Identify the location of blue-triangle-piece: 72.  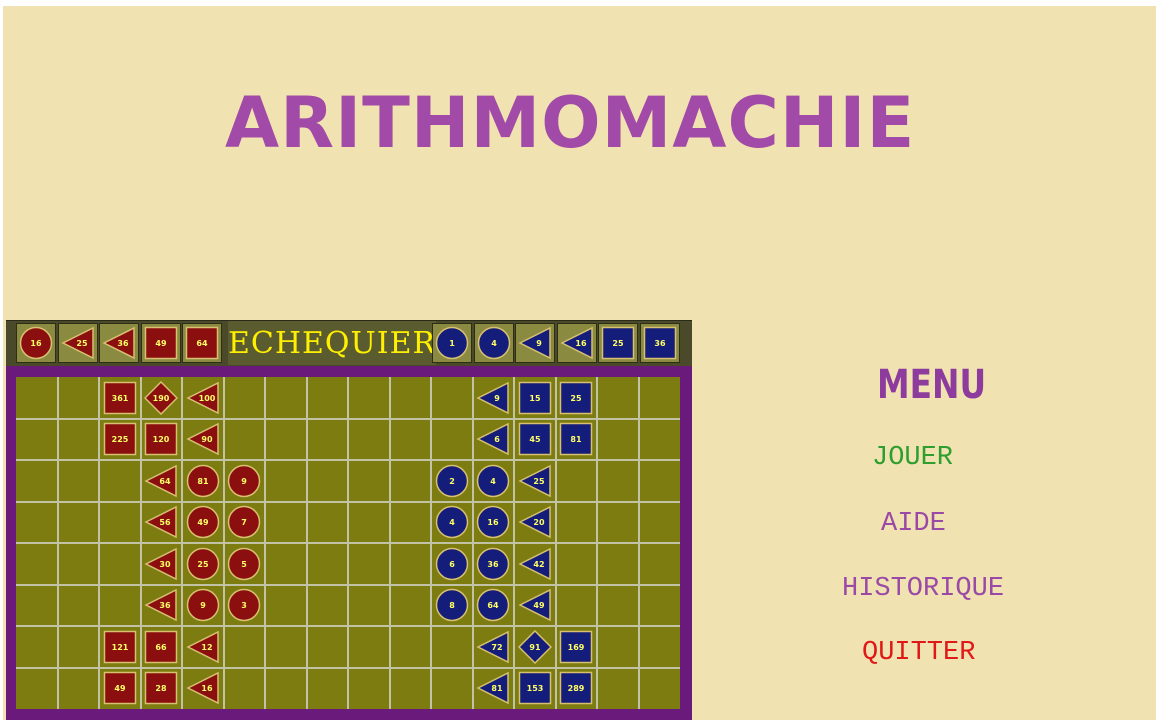
(493, 647).